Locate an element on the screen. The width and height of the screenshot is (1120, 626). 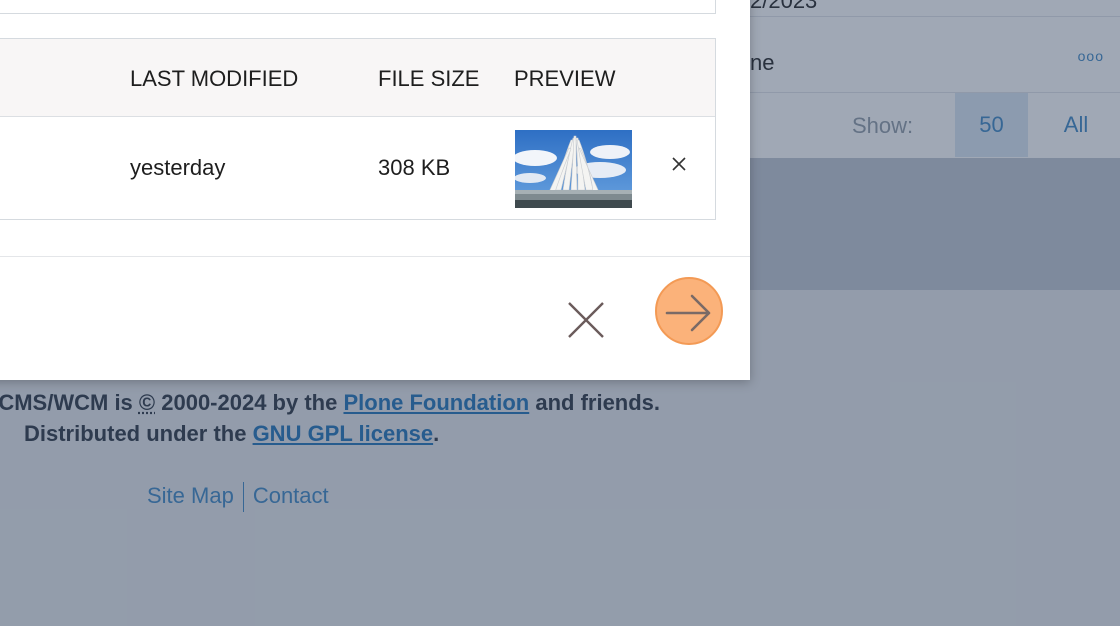
preview-thumbnail is located at coordinates (573, 169).